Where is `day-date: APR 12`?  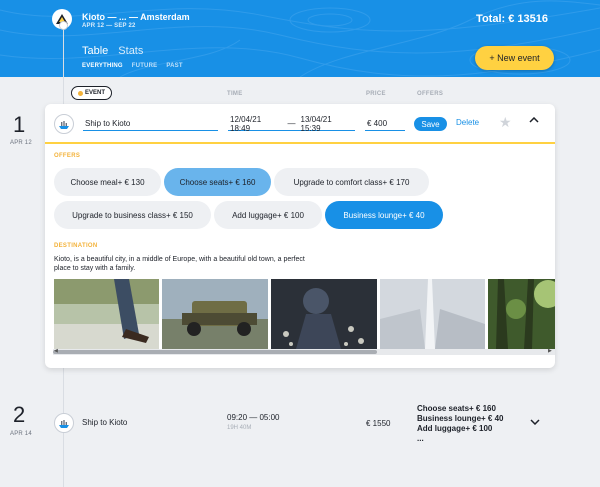 day-date: APR 12 is located at coordinates (21, 143).